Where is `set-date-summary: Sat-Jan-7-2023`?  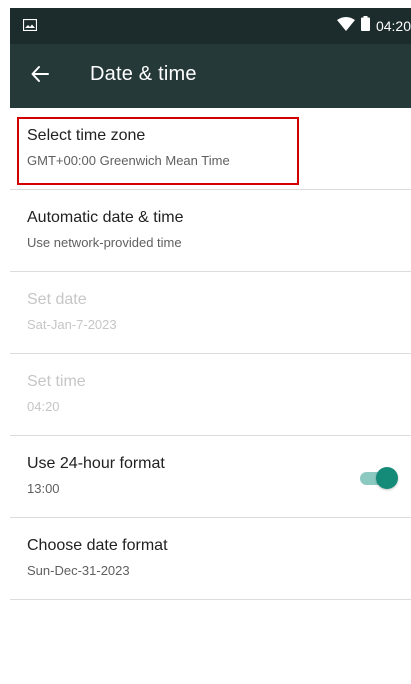 set-date-summary: Sat-Jan-7-2023 is located at coordinates (72, 324).